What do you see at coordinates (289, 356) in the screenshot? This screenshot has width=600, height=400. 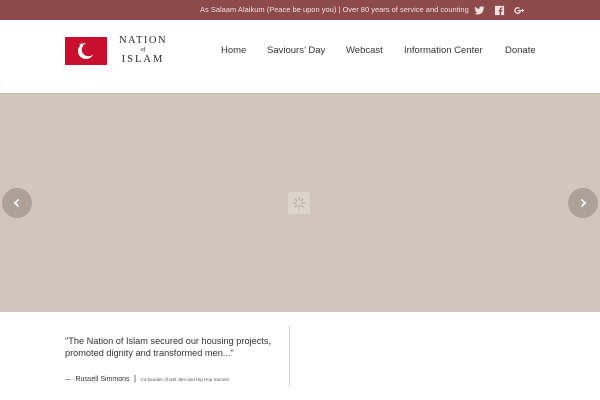 I see `vertical-divider` at bounding box center [289, 356].